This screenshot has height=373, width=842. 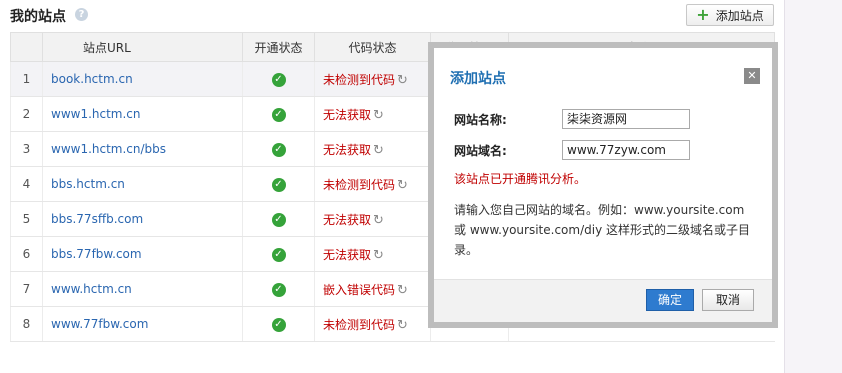 I want to click on site-name-label: 网站名称:, so click(x=480, y=120).